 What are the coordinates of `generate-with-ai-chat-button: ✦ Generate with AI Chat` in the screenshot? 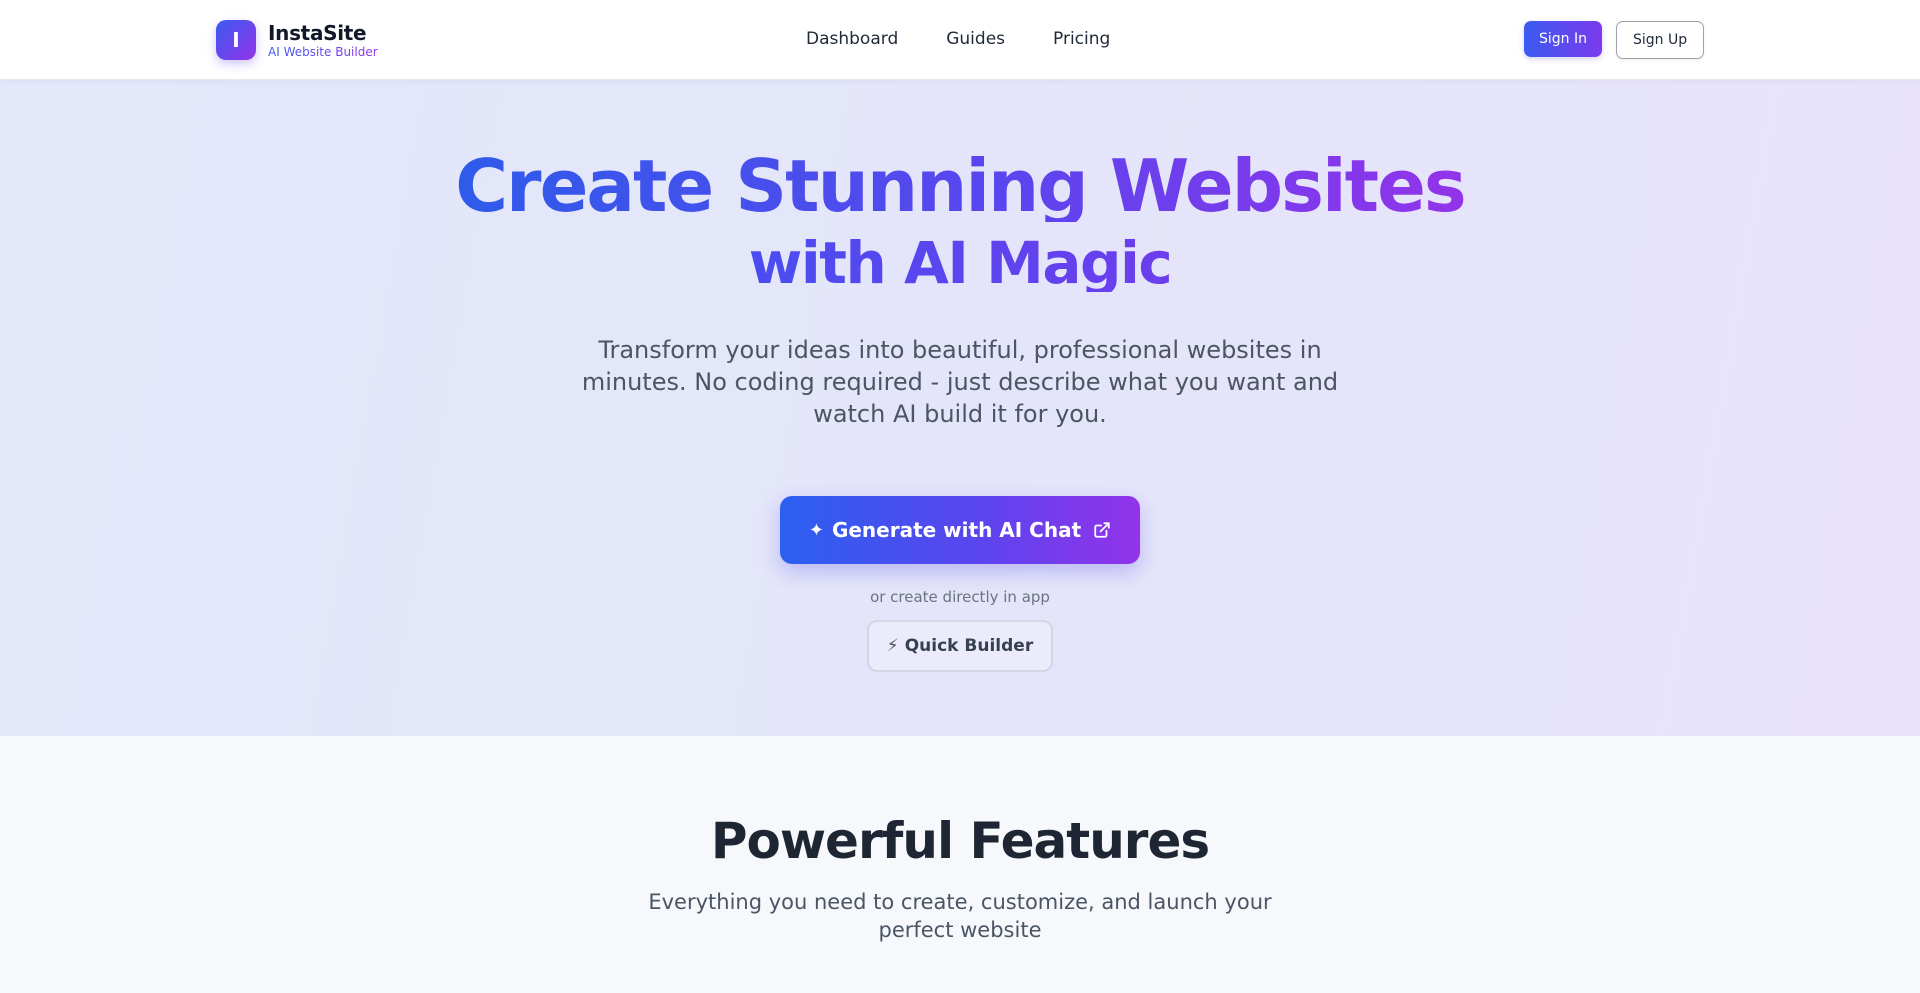 It's located at (960, 530).